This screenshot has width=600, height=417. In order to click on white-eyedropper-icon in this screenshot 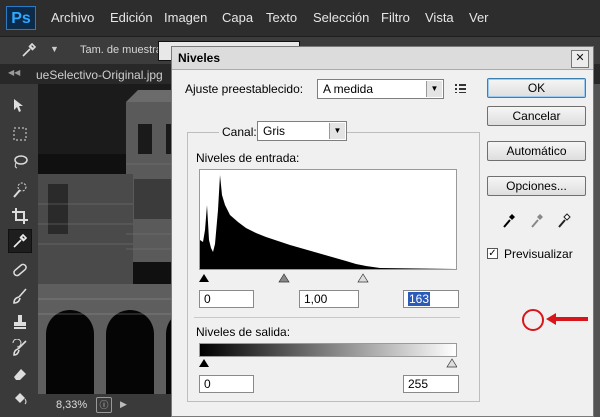, I will do `click(565, 220)`.